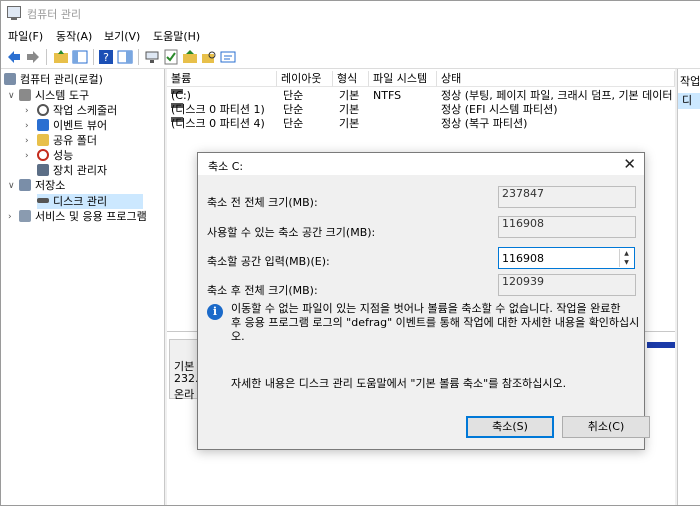  What do you see at coordinates (305, 79) in the screenshot?
I see `column-header-layout: 레이아웃` at bounding box center [305, 79].